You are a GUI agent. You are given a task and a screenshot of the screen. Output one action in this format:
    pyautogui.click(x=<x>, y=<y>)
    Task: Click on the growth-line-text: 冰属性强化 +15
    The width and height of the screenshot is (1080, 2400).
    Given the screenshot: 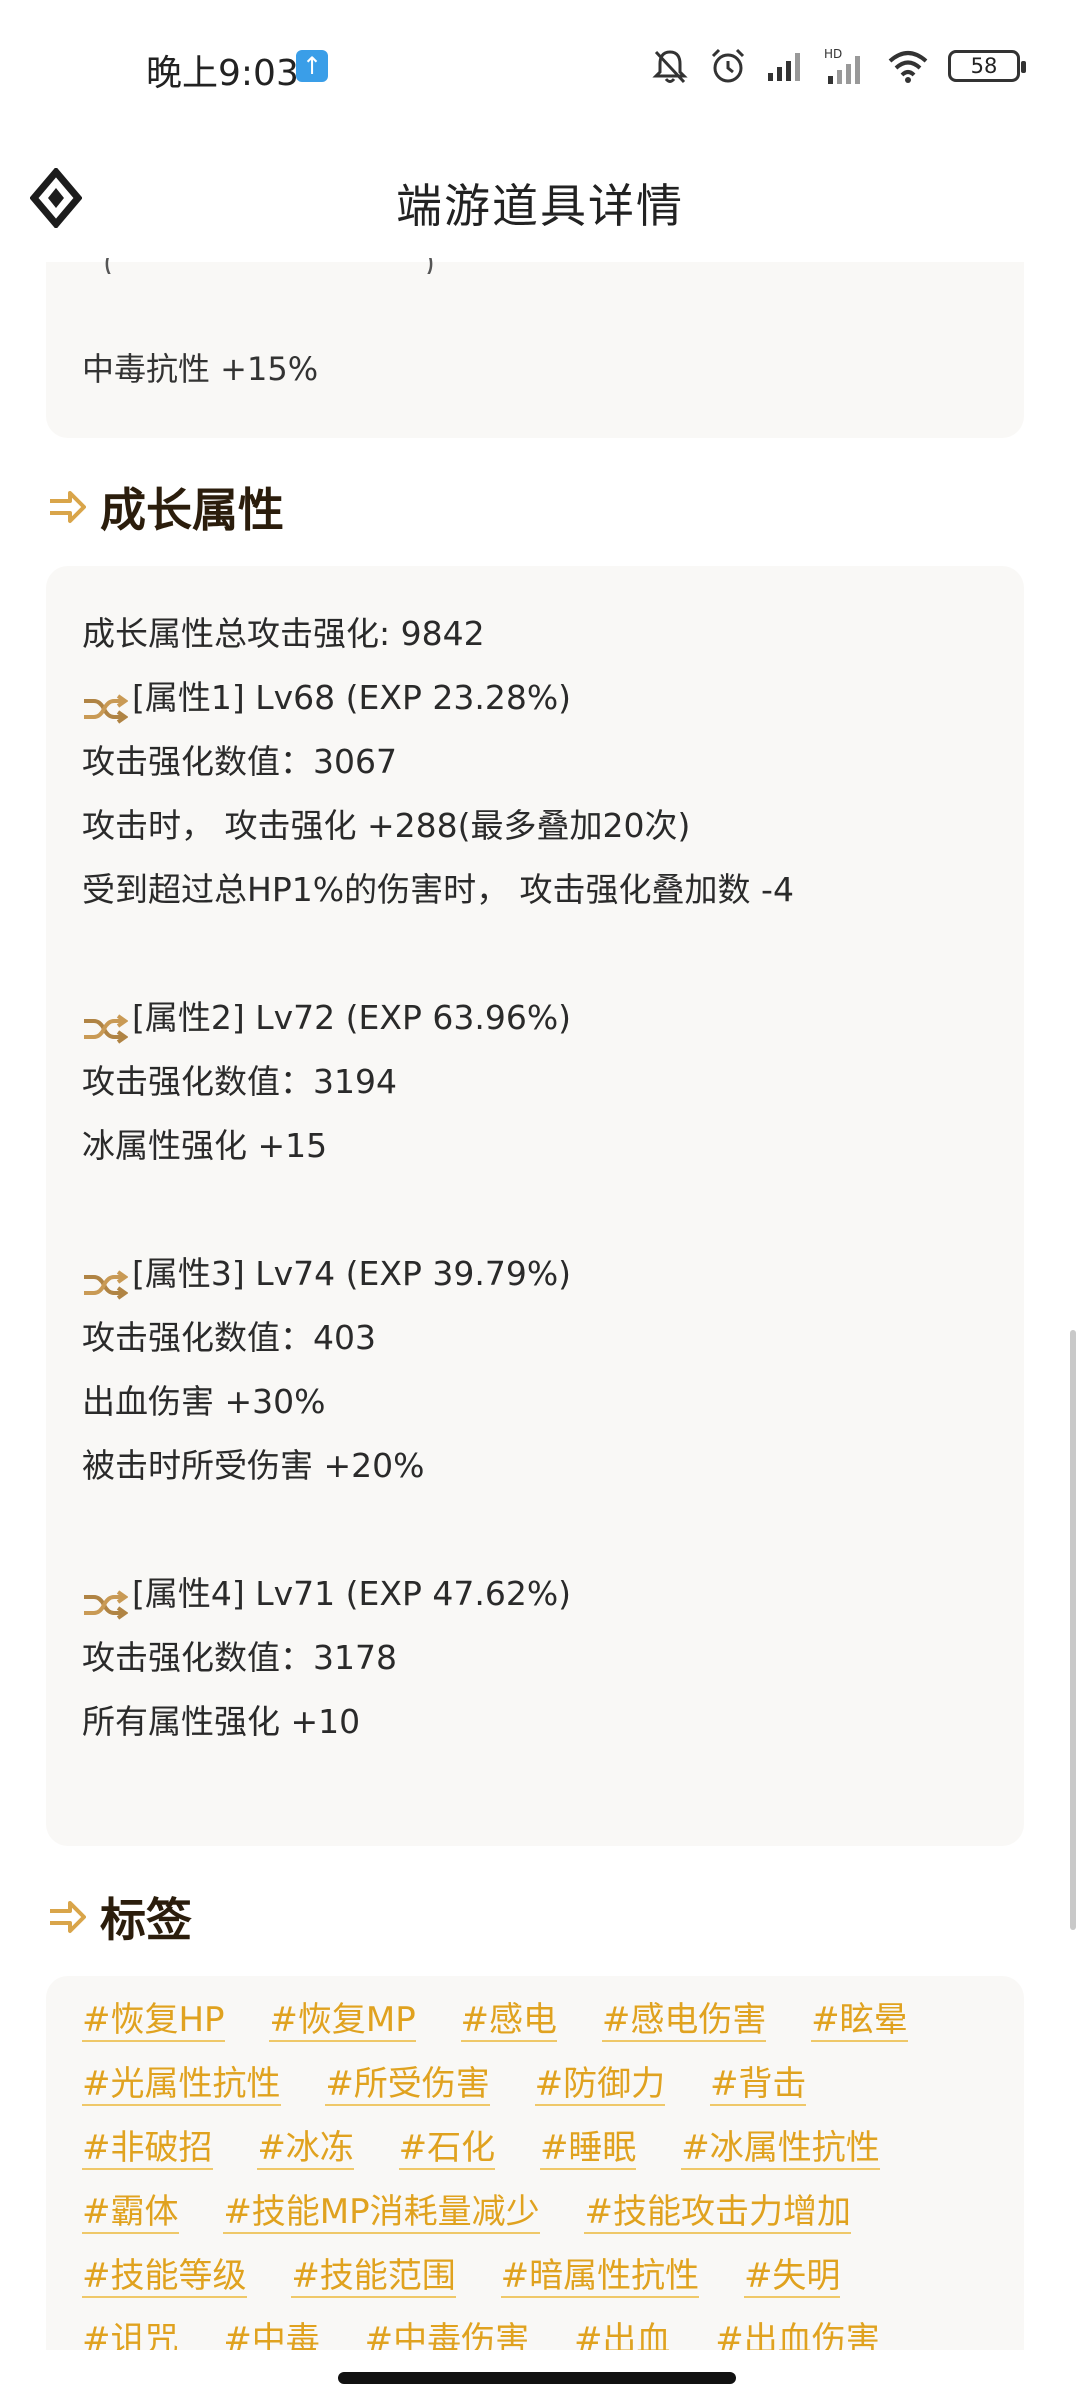 What is the action you would take?
    pyautogui.click(x=205, y=1145)
    